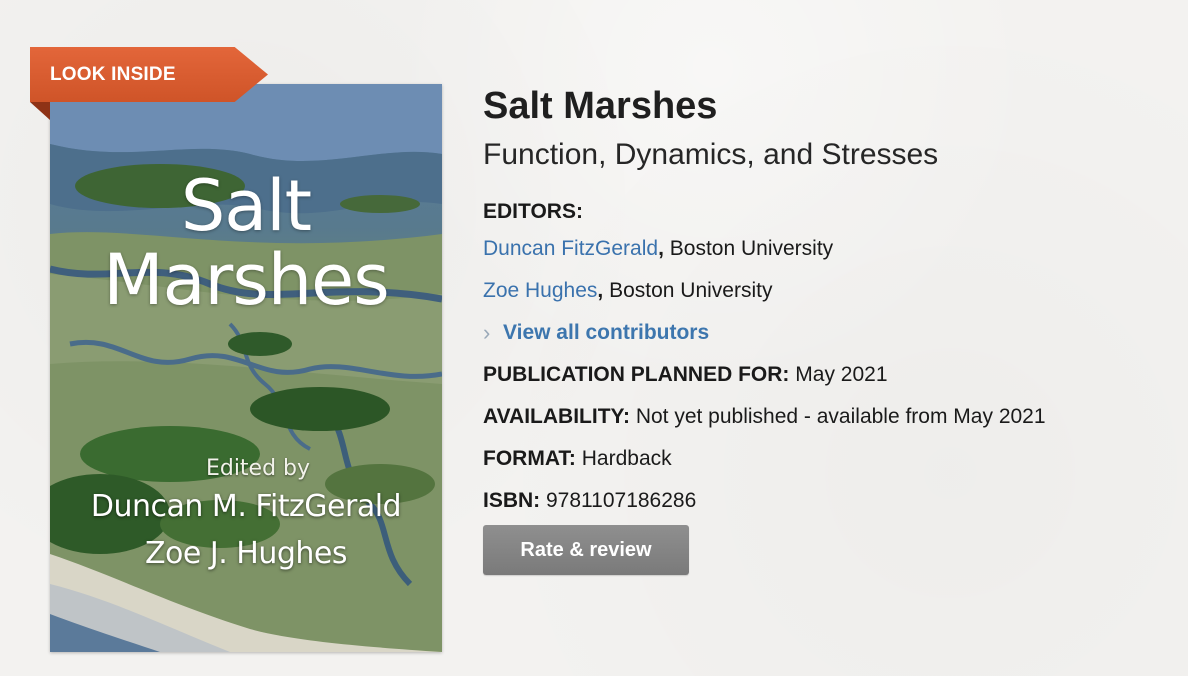 This screenshot has width=1188, height=676. I want to click on editors-label: EDITORS:, so click(533, 211).